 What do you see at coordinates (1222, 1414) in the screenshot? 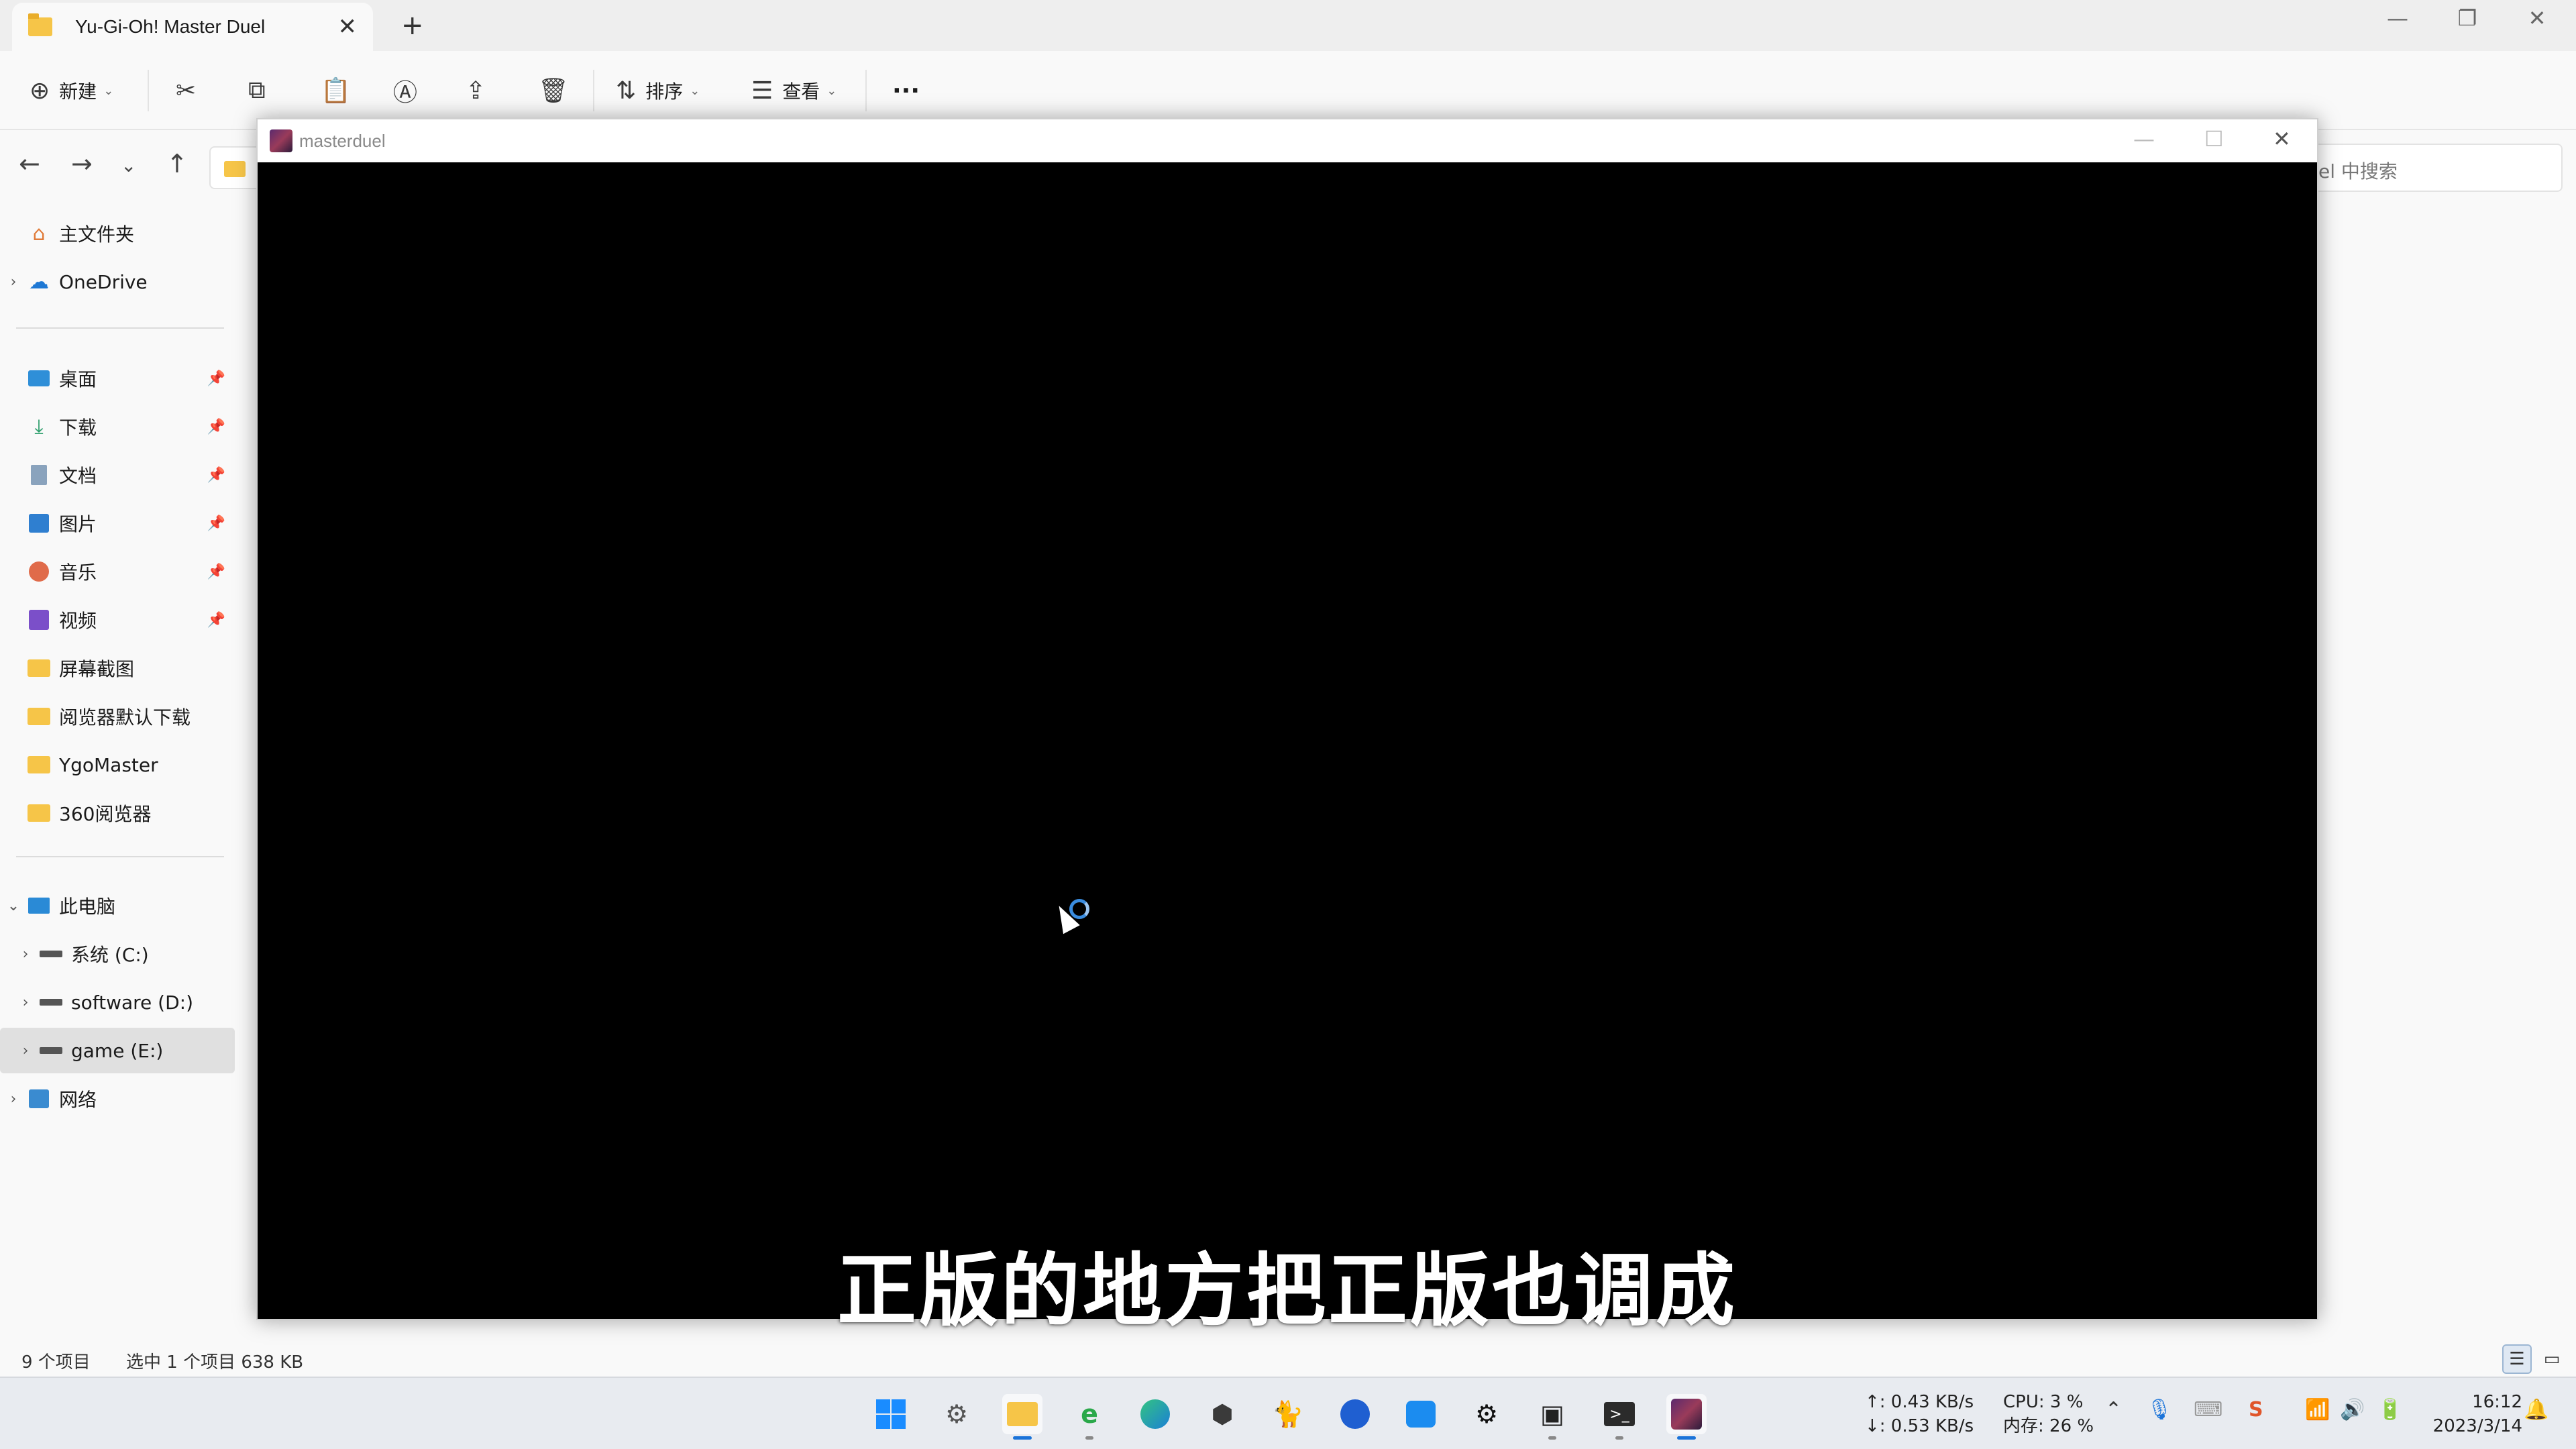
I see `cube-app-taskbar-icon: ⬢` at bounding box center [1222, 1414].